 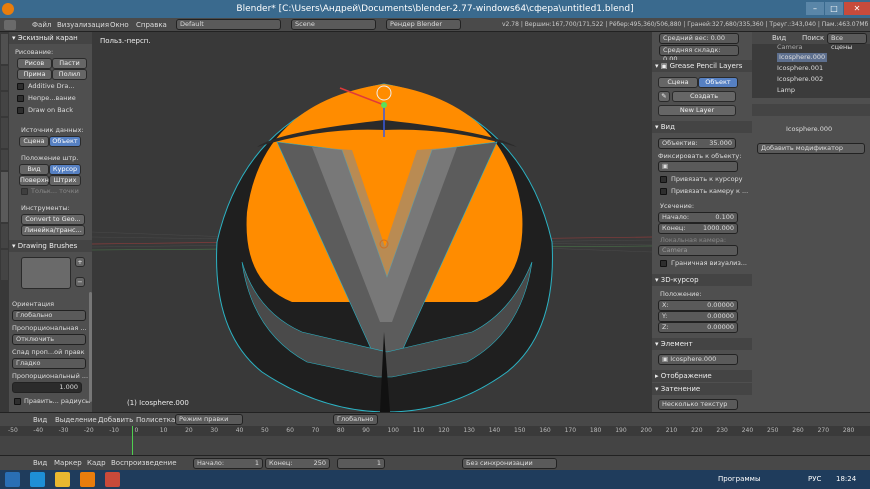 What do you see at coordinates (4, 104) in the screenshot?
I see `tab-relations` at bounding box center [4, 104].